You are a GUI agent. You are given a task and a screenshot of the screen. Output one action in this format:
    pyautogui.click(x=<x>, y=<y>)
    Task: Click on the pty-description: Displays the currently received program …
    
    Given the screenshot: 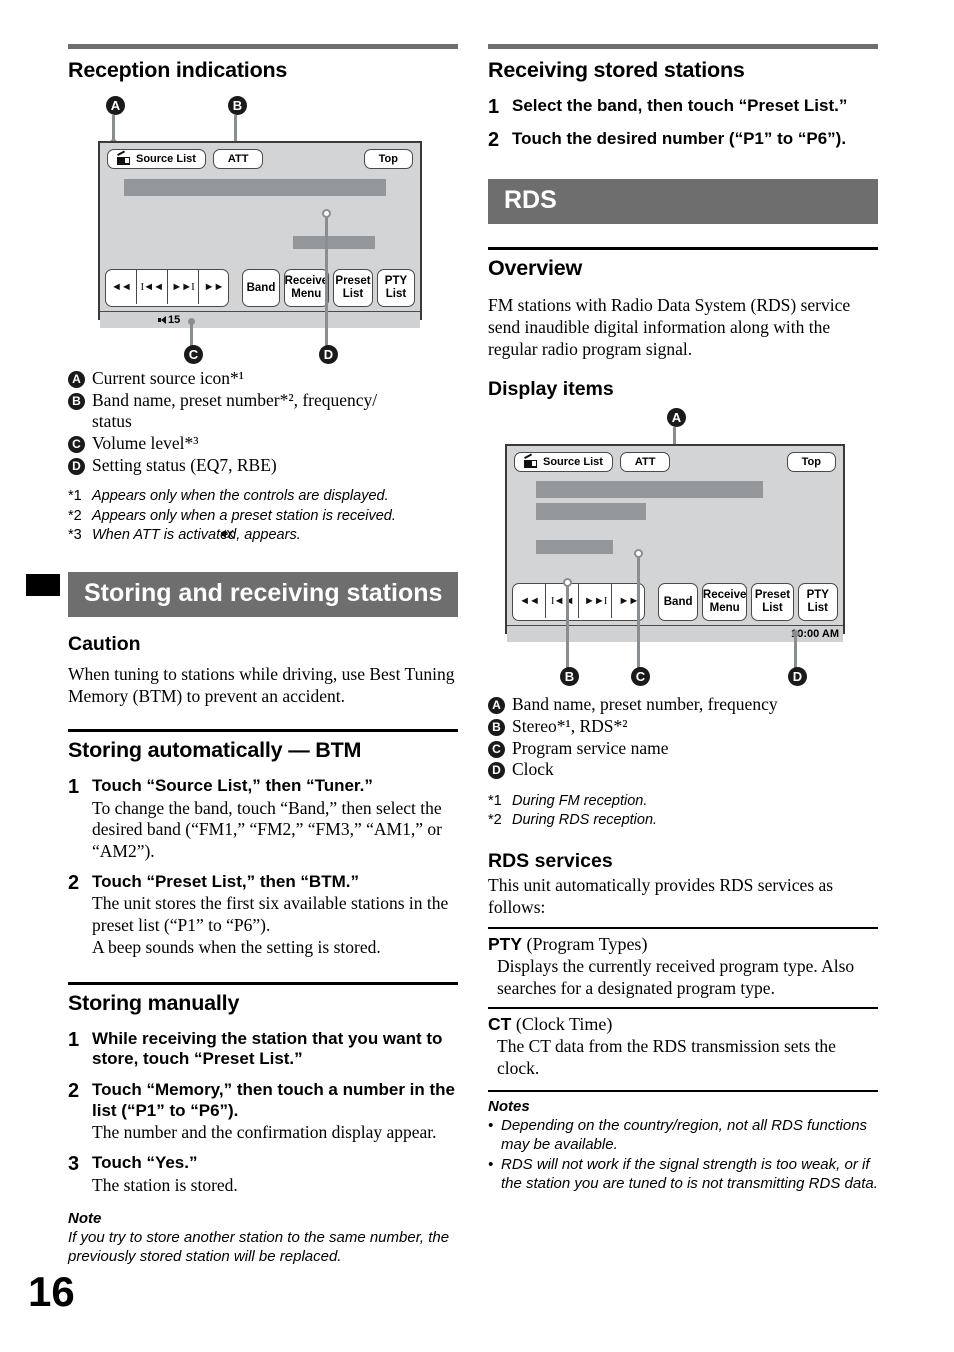 What is the action you would take?
    pyautogui.click(x=676, y=977)
    